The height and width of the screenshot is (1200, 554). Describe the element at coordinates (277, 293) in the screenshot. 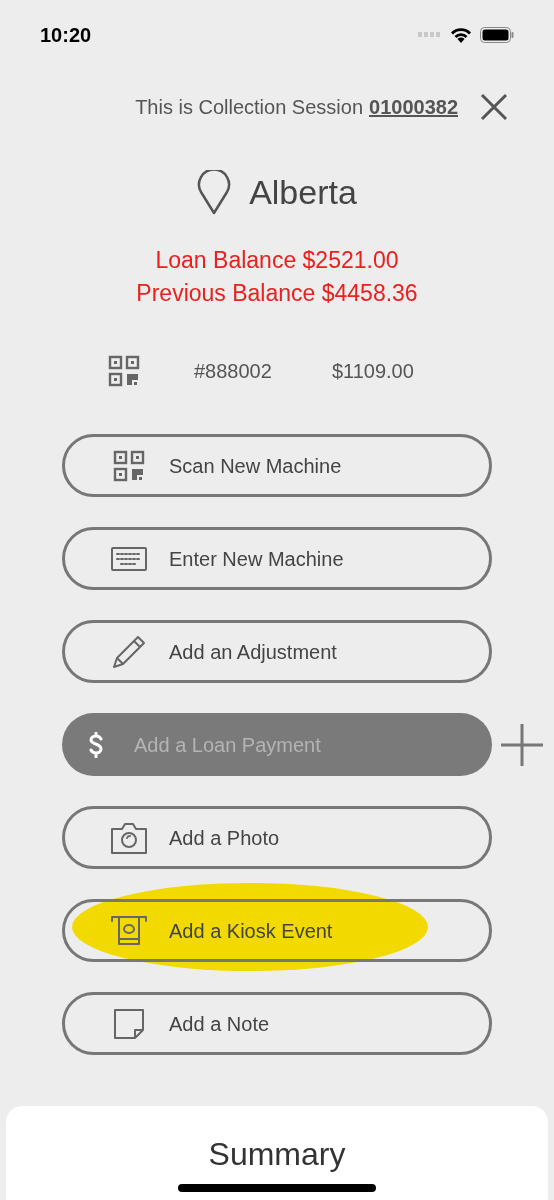

I see `balance-text: Previous Balance $4458.36` at that location.